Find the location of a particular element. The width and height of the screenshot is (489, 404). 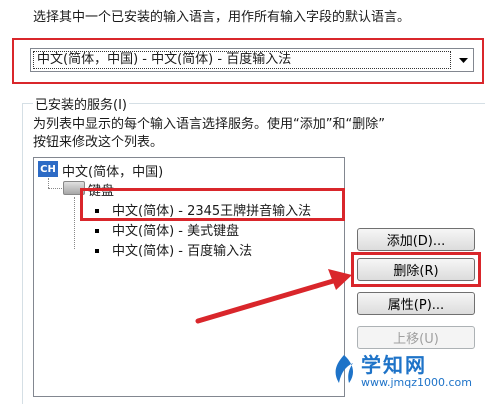

language-badge-icon: CH is located at coordinates (48, 169).